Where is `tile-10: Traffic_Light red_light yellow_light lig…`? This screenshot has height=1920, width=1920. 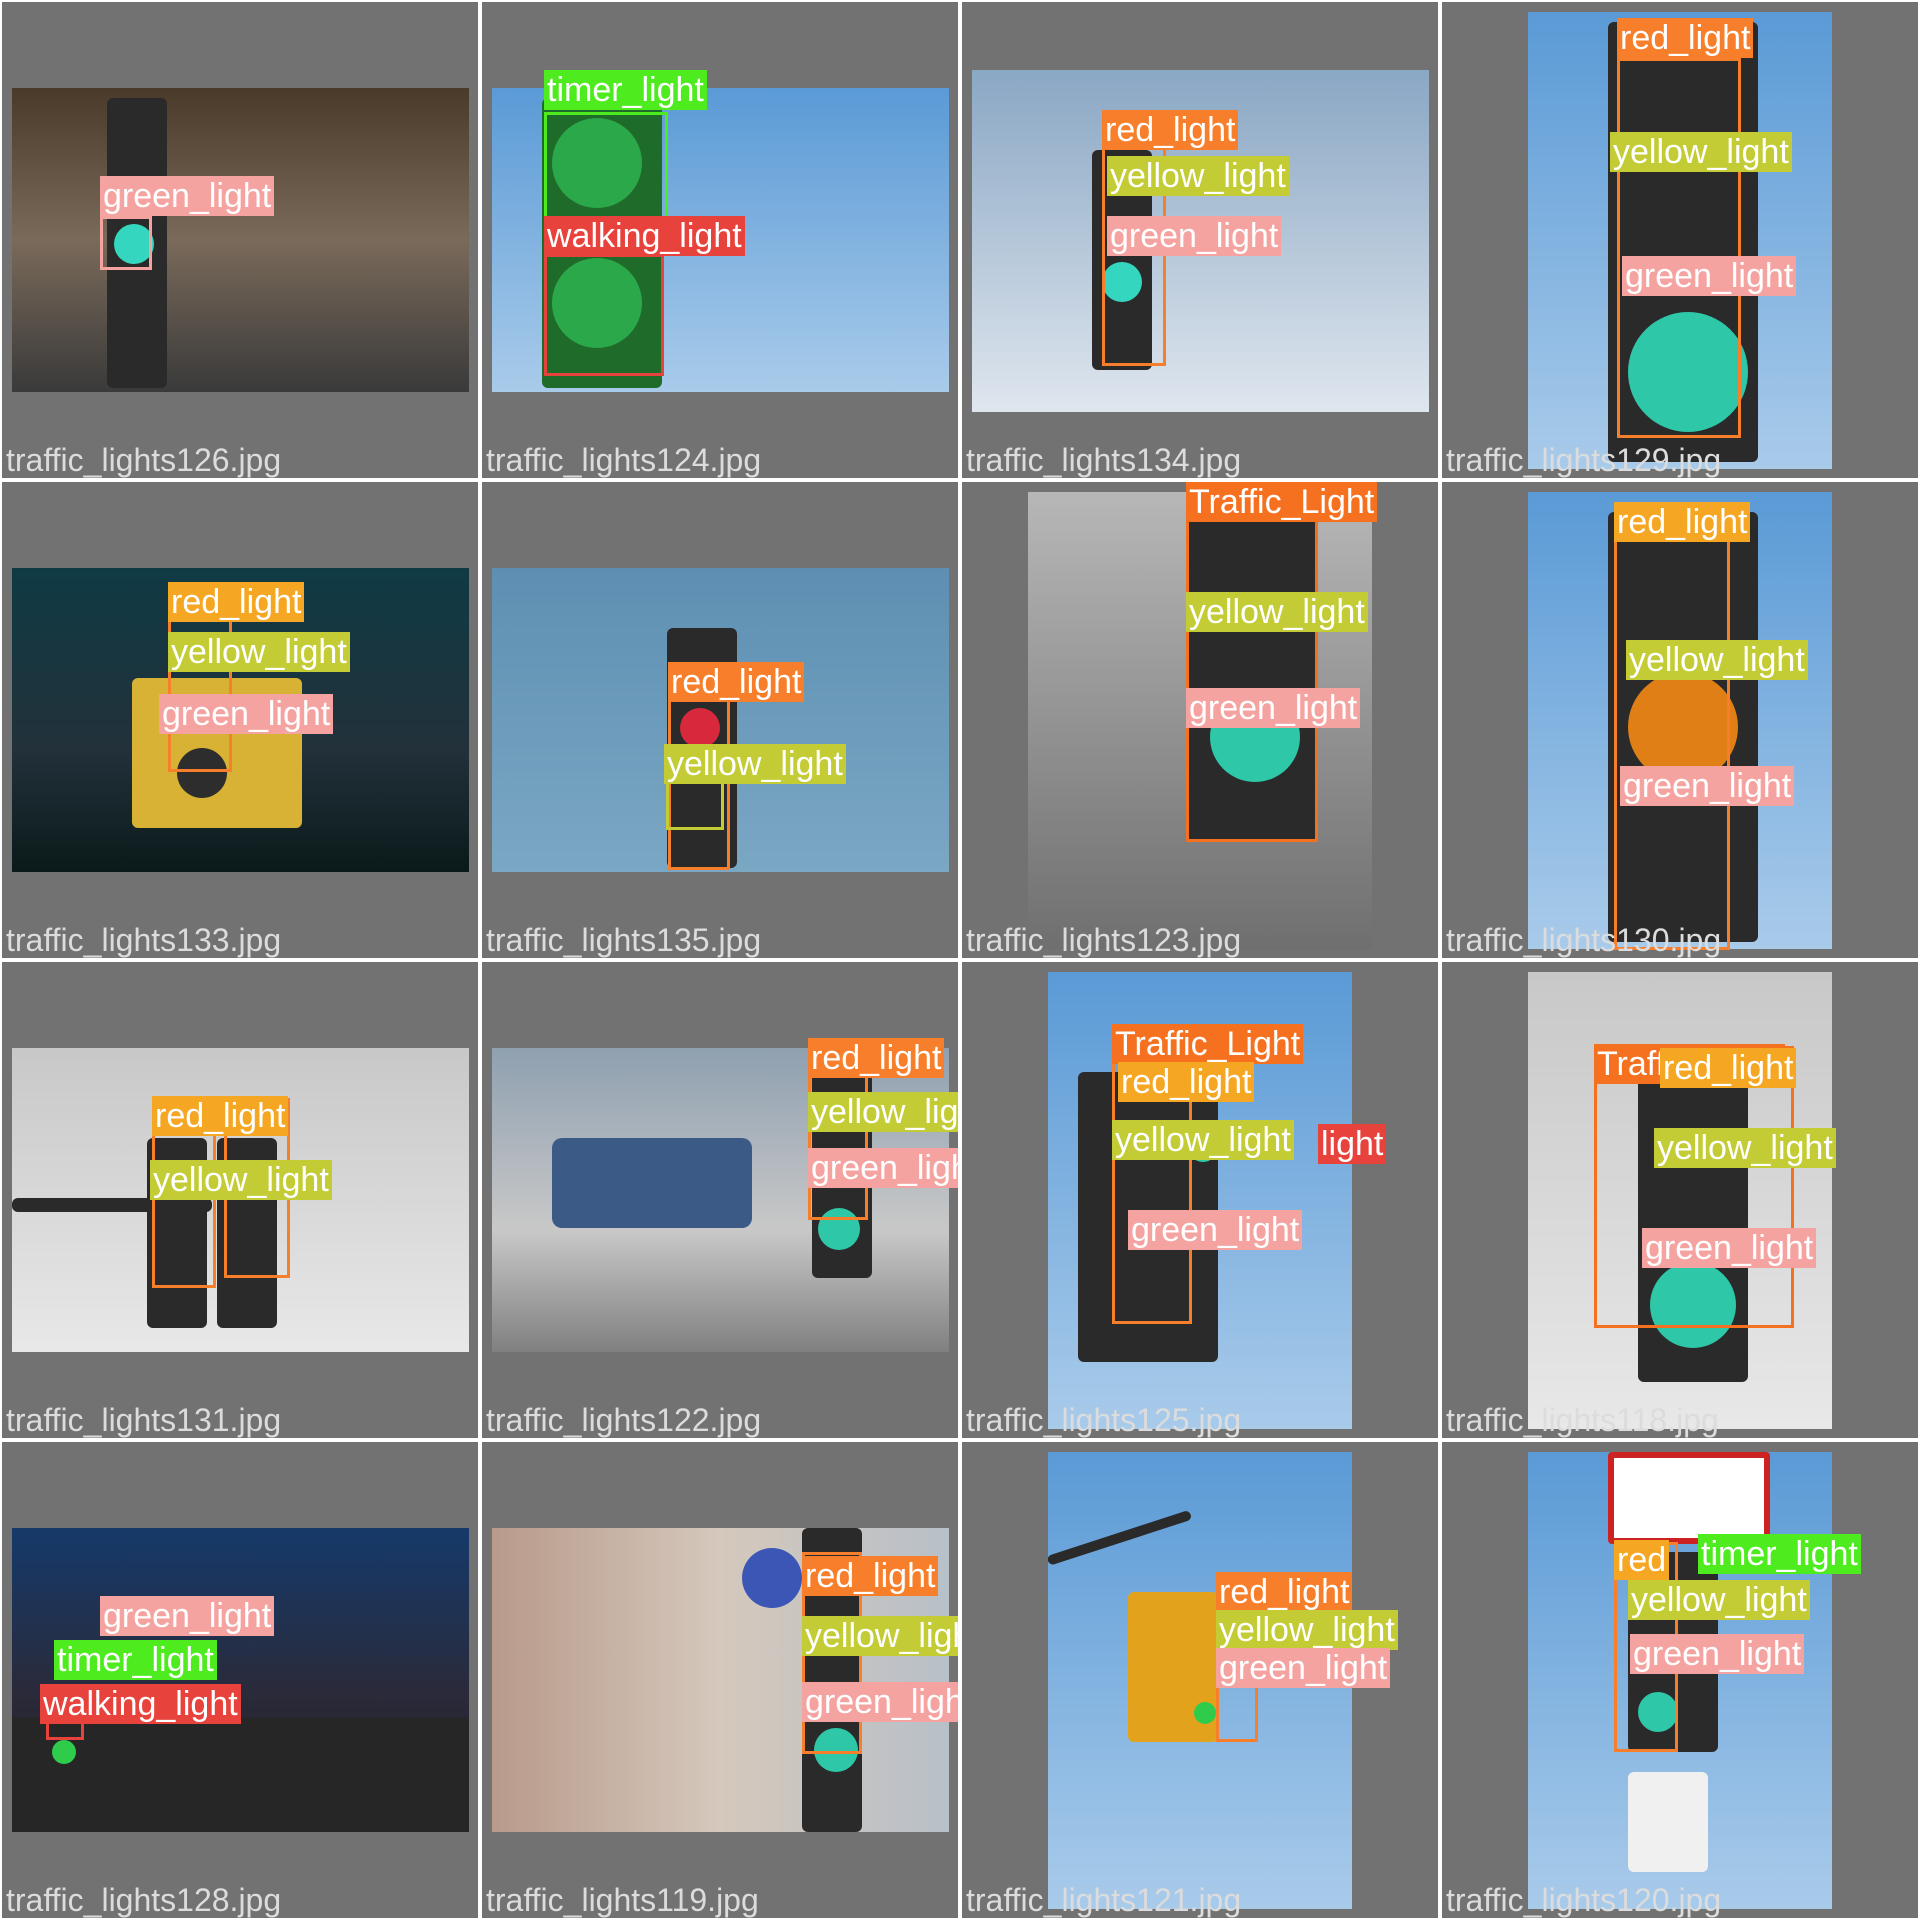
tile-10: Traffic_Light red_light yellow_light lig… is located at coordinates (1200, 1200).